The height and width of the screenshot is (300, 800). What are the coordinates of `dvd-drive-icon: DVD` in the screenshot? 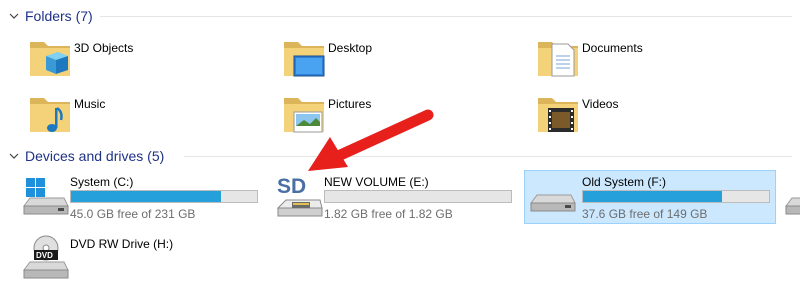 It's located at (46, 257).